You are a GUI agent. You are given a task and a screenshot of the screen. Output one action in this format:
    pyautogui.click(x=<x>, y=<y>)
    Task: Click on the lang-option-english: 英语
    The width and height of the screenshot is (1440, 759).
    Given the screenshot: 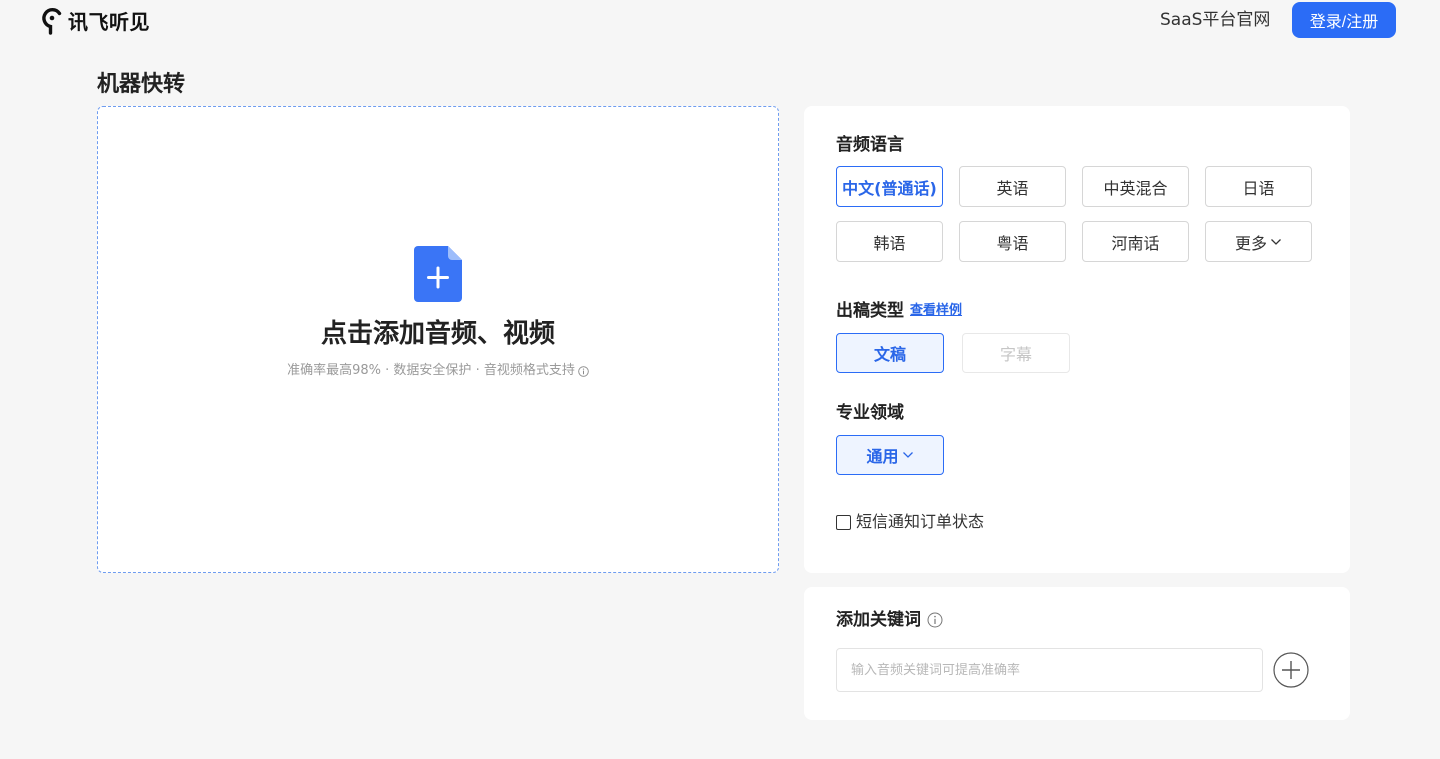 What is the action you would take?
    pyautogui.click(x=1012, y=186)
    